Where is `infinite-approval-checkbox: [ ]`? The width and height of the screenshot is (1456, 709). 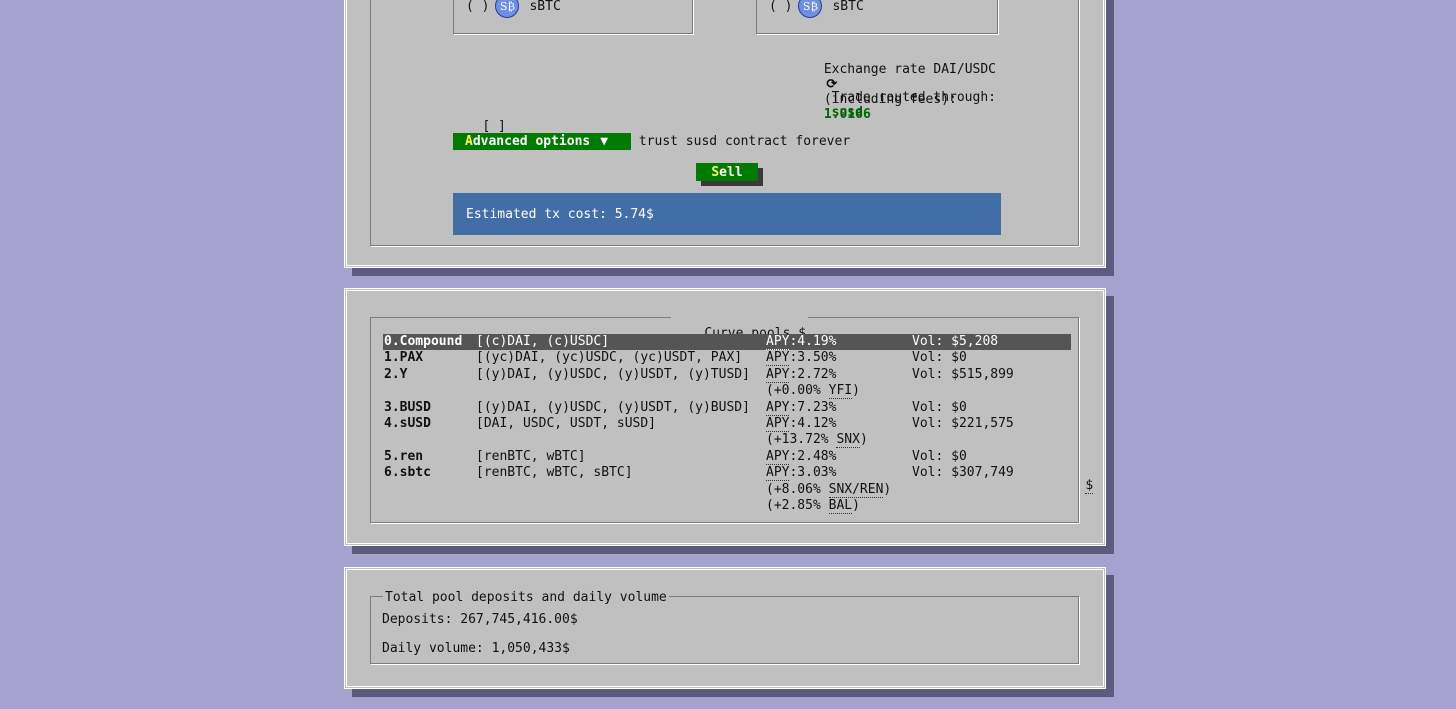 infinite-approval-checkbox: [ ] is located at coordinates (493, 126).